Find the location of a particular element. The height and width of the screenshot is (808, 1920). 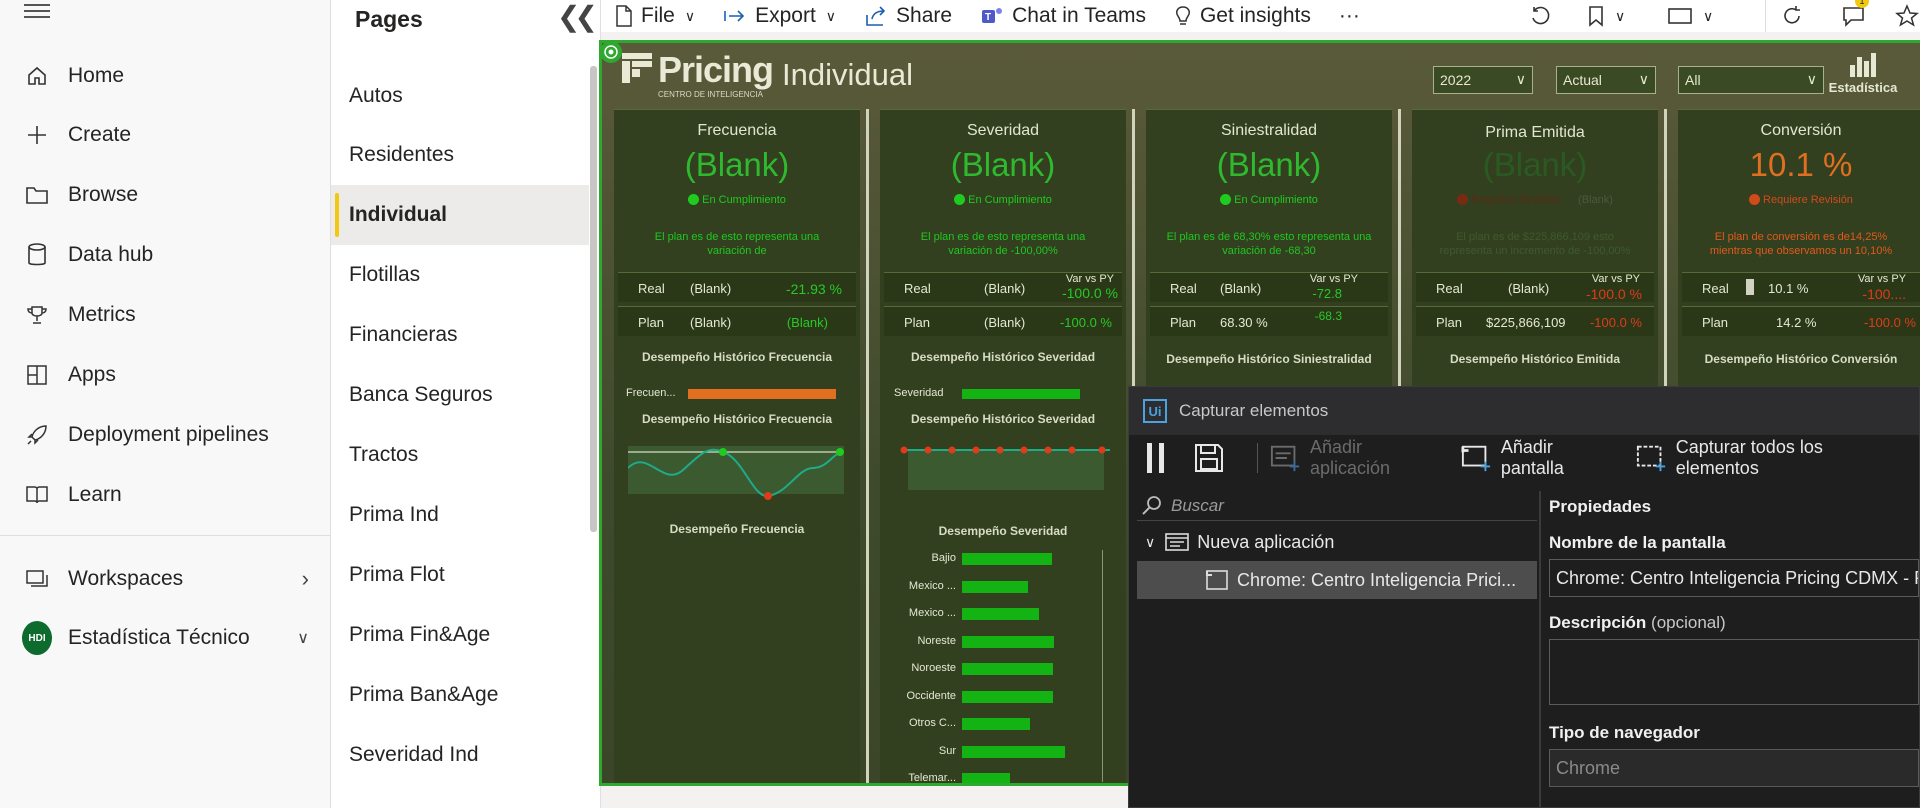

save-button is located at coordinates (1214, 458).